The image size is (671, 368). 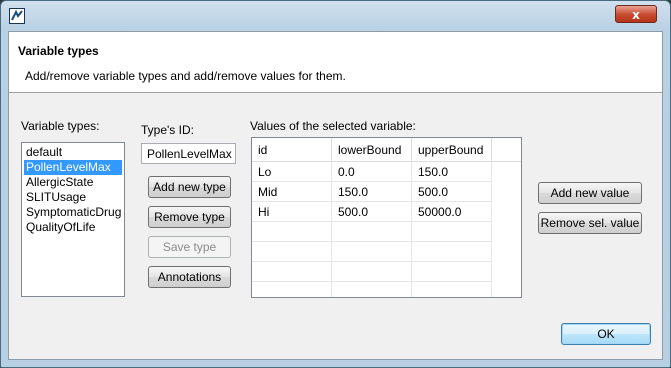 I want to click on annotations-button: Annotations, so click(x=189, y=277).